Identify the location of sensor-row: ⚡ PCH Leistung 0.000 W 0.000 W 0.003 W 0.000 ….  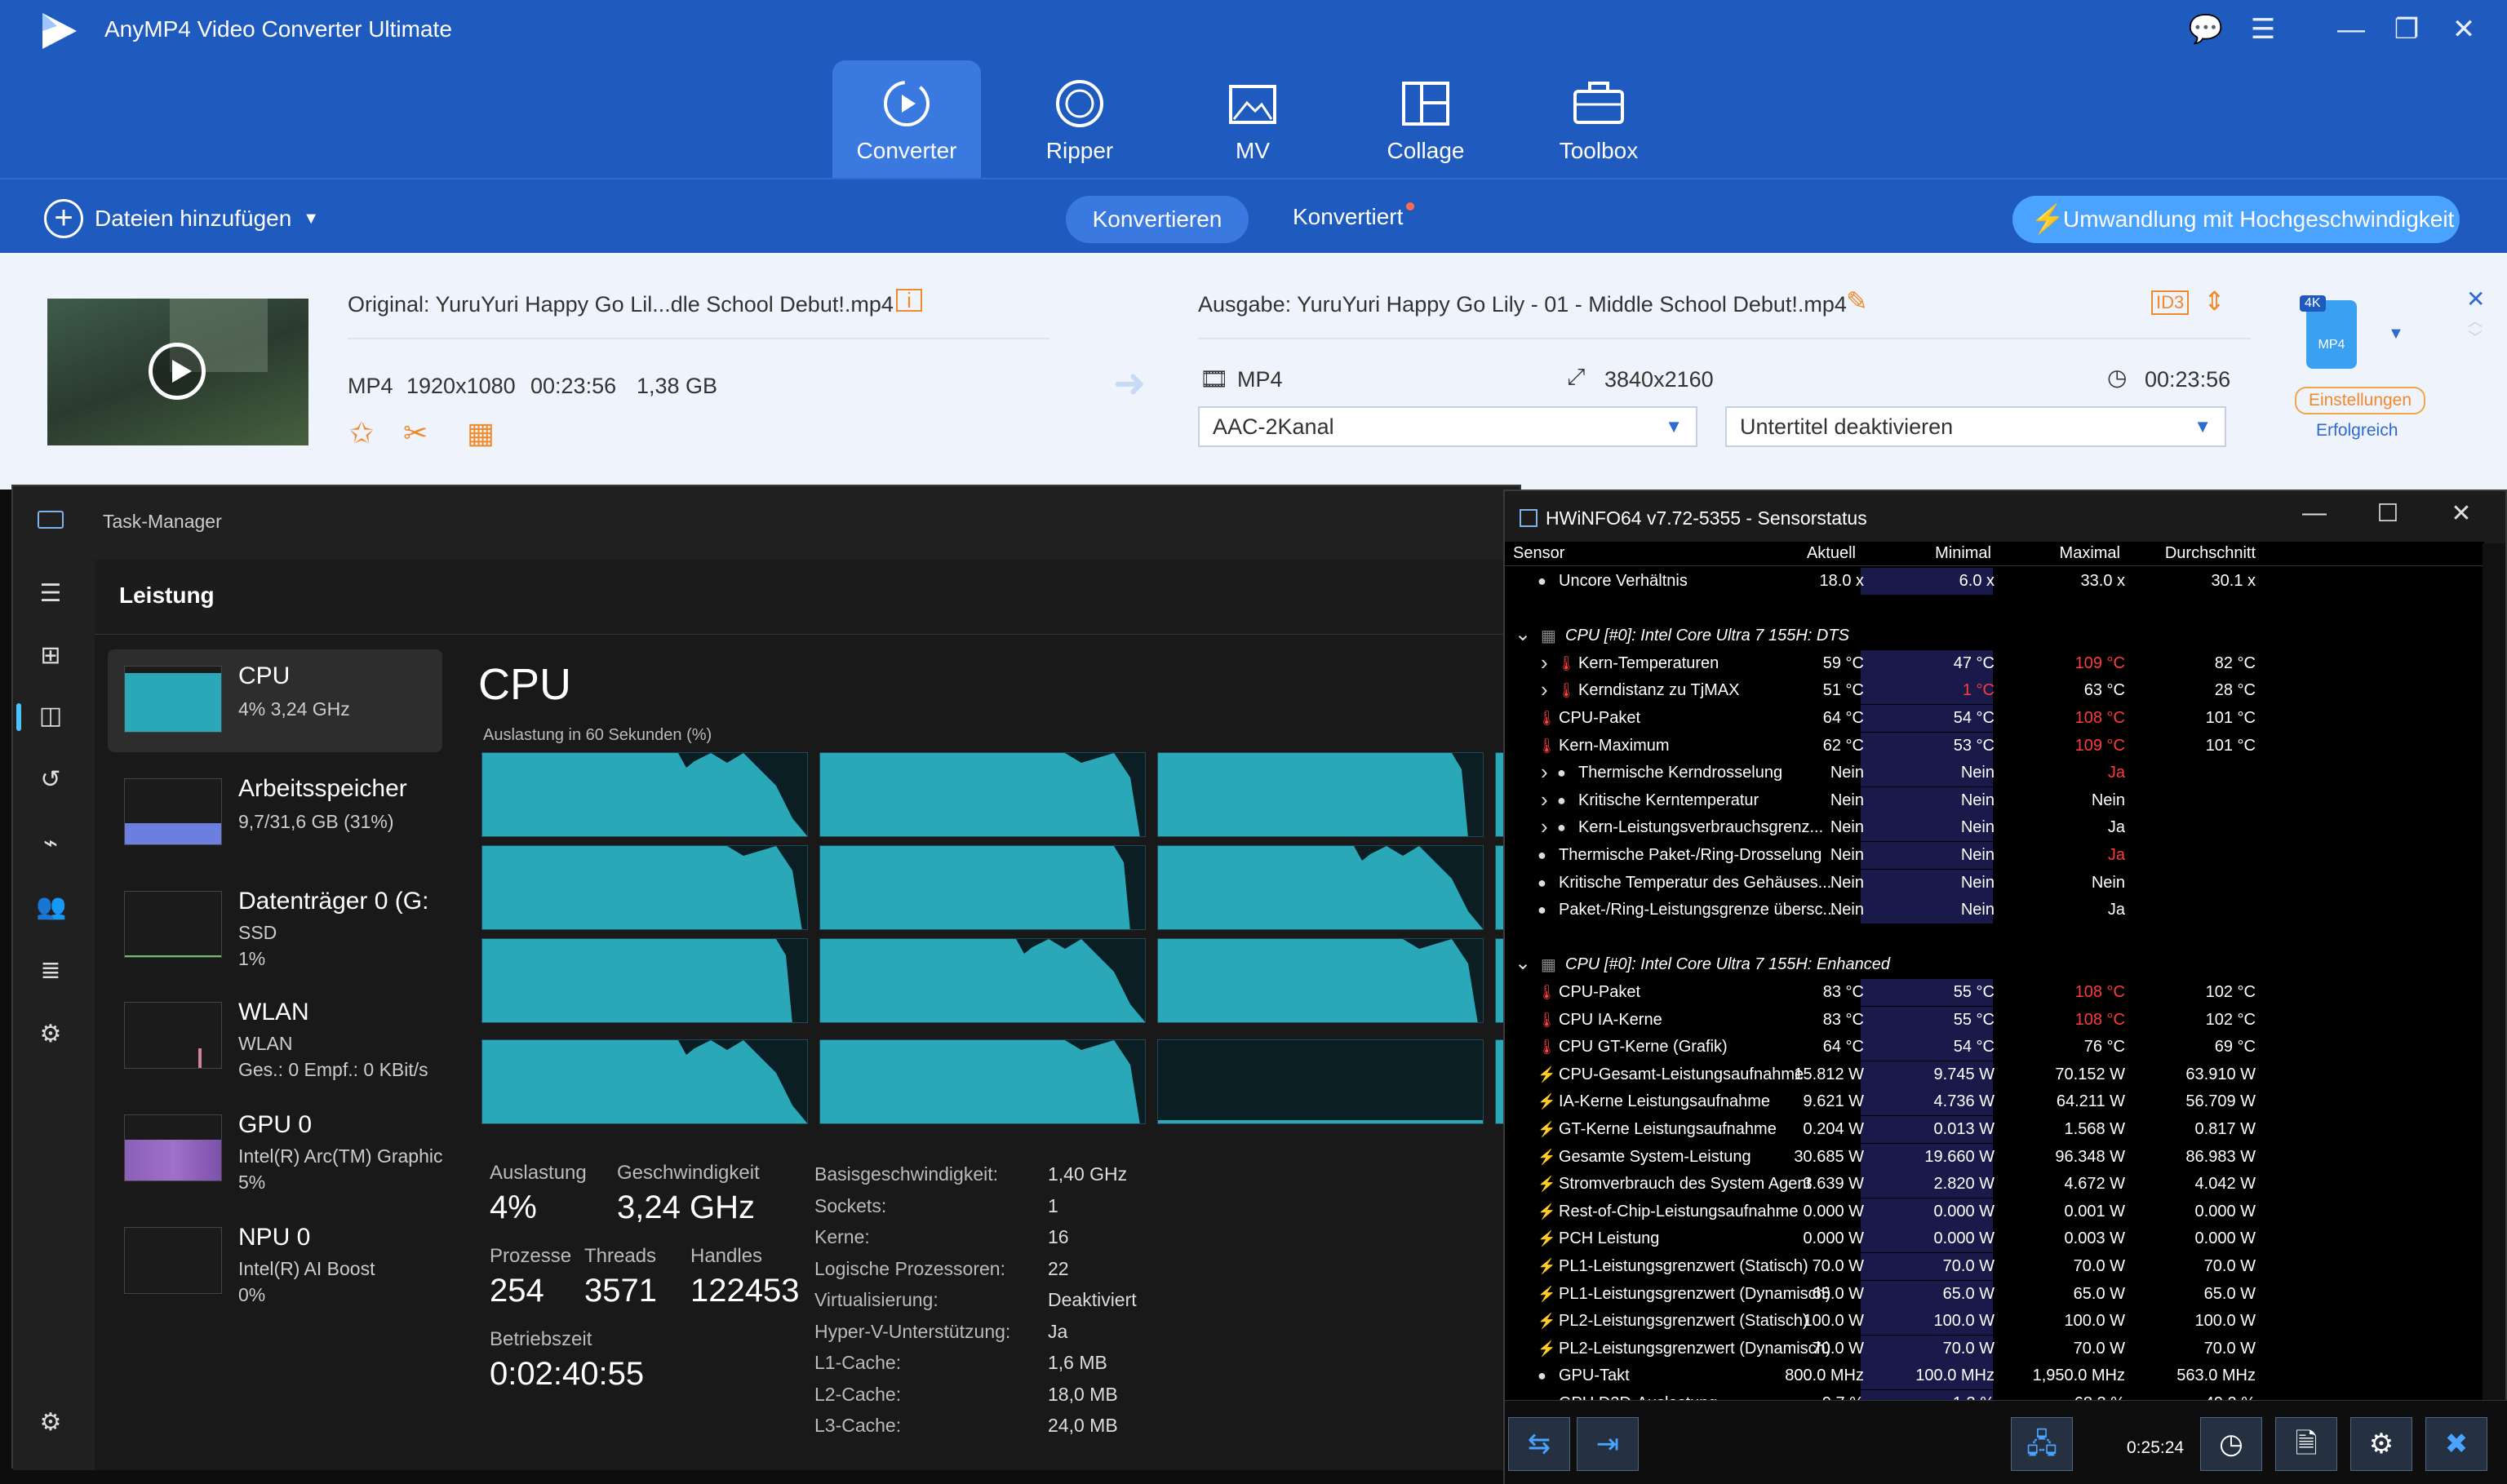
(1994, 1239).